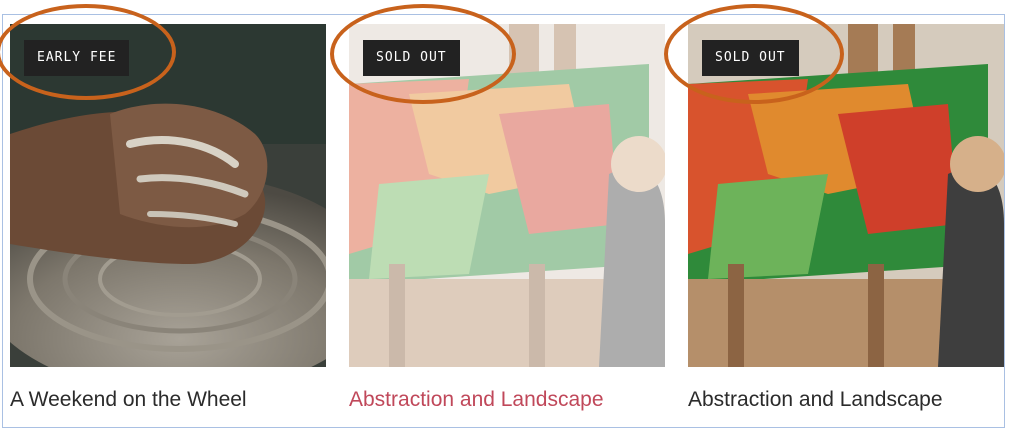 The width and height of the screenshot is (1009, 430). Describe the element at coordinates (128, 400) in the screenshot. I see `event-title: A Weekend on the Wheel` at that location.